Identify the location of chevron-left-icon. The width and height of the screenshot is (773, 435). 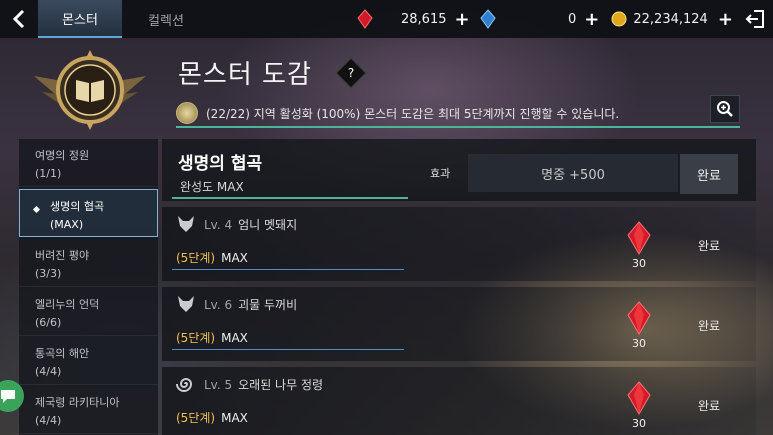
(18, 19).